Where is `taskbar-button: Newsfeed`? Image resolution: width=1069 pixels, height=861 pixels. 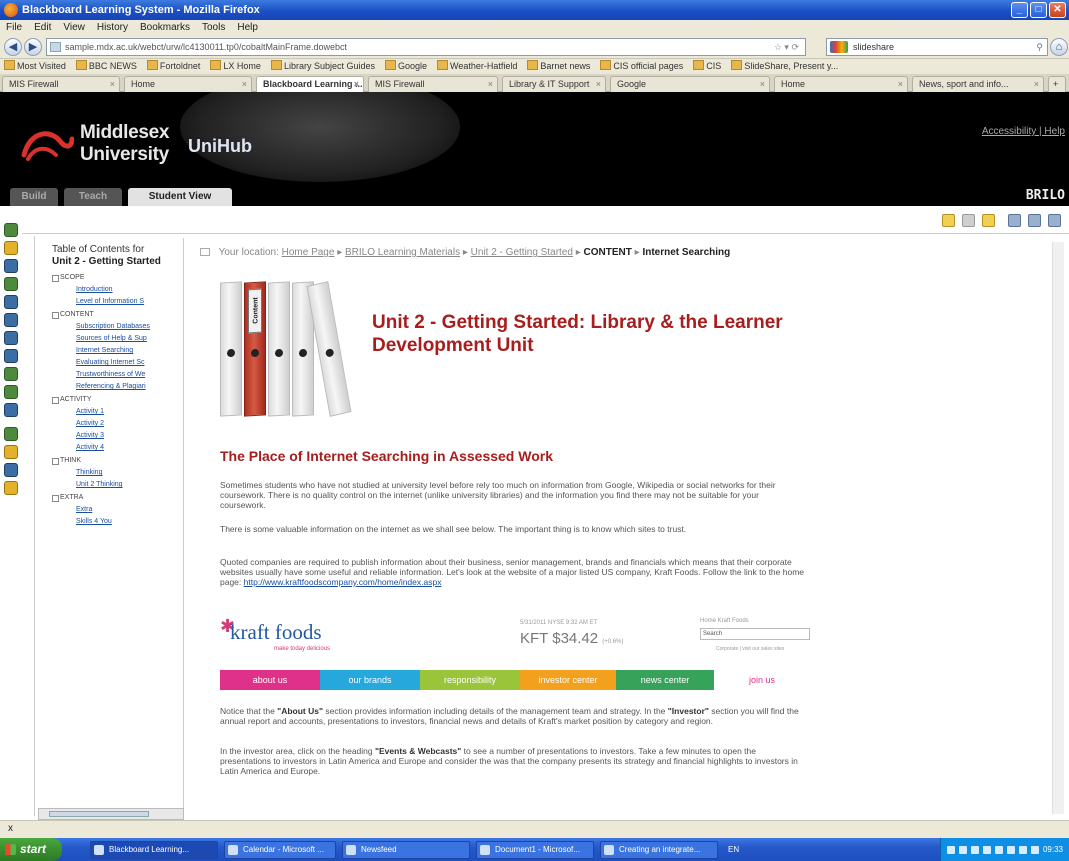 taskbar-button: Newsfeed is located at coordinates (406, 849).